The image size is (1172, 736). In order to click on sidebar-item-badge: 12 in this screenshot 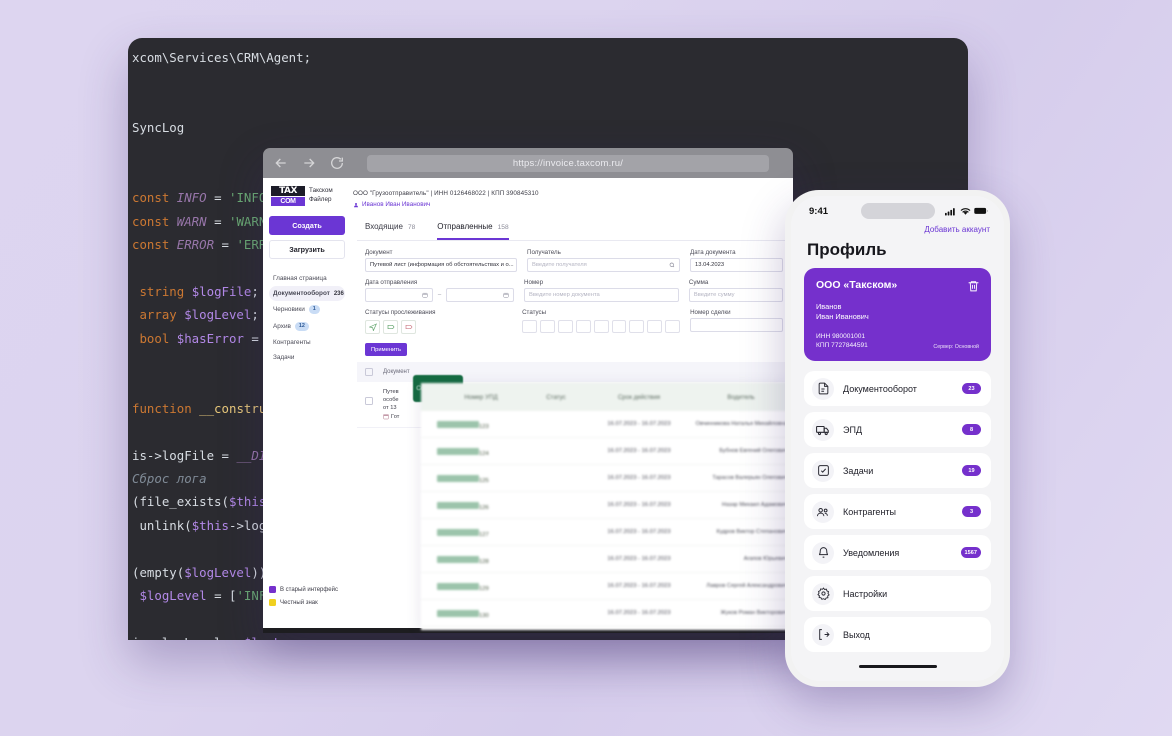, I will do `click(301, 326)`.